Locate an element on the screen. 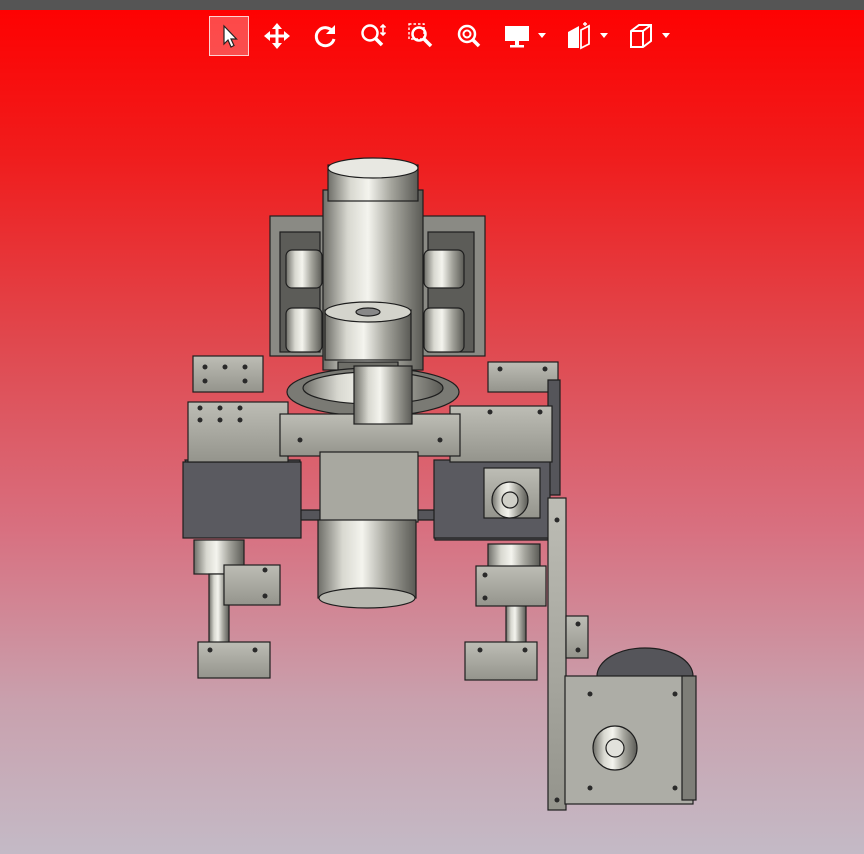 The width and height of the screenshot is (864, 854). stepper-motor-shaft is located at coordinates (615, 748).